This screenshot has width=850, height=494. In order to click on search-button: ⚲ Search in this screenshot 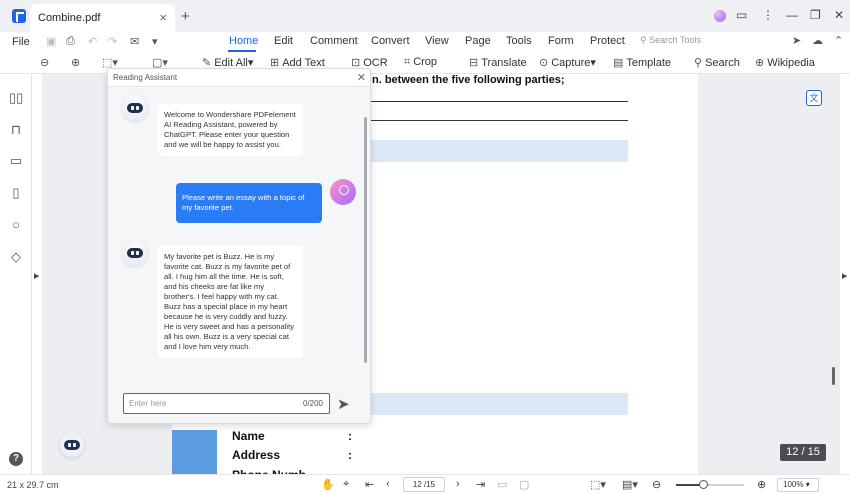, I will do `click(717, 62)`.